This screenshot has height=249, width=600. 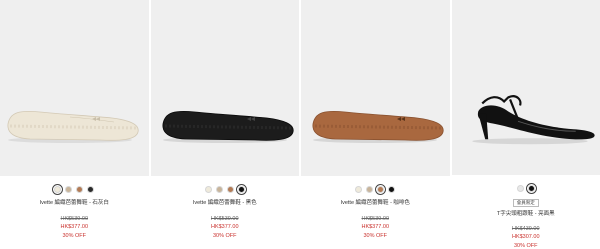 I want to click on product-name: T字尖頭粗跟鞋 - 亮面黑, so click(x=526, y=214).